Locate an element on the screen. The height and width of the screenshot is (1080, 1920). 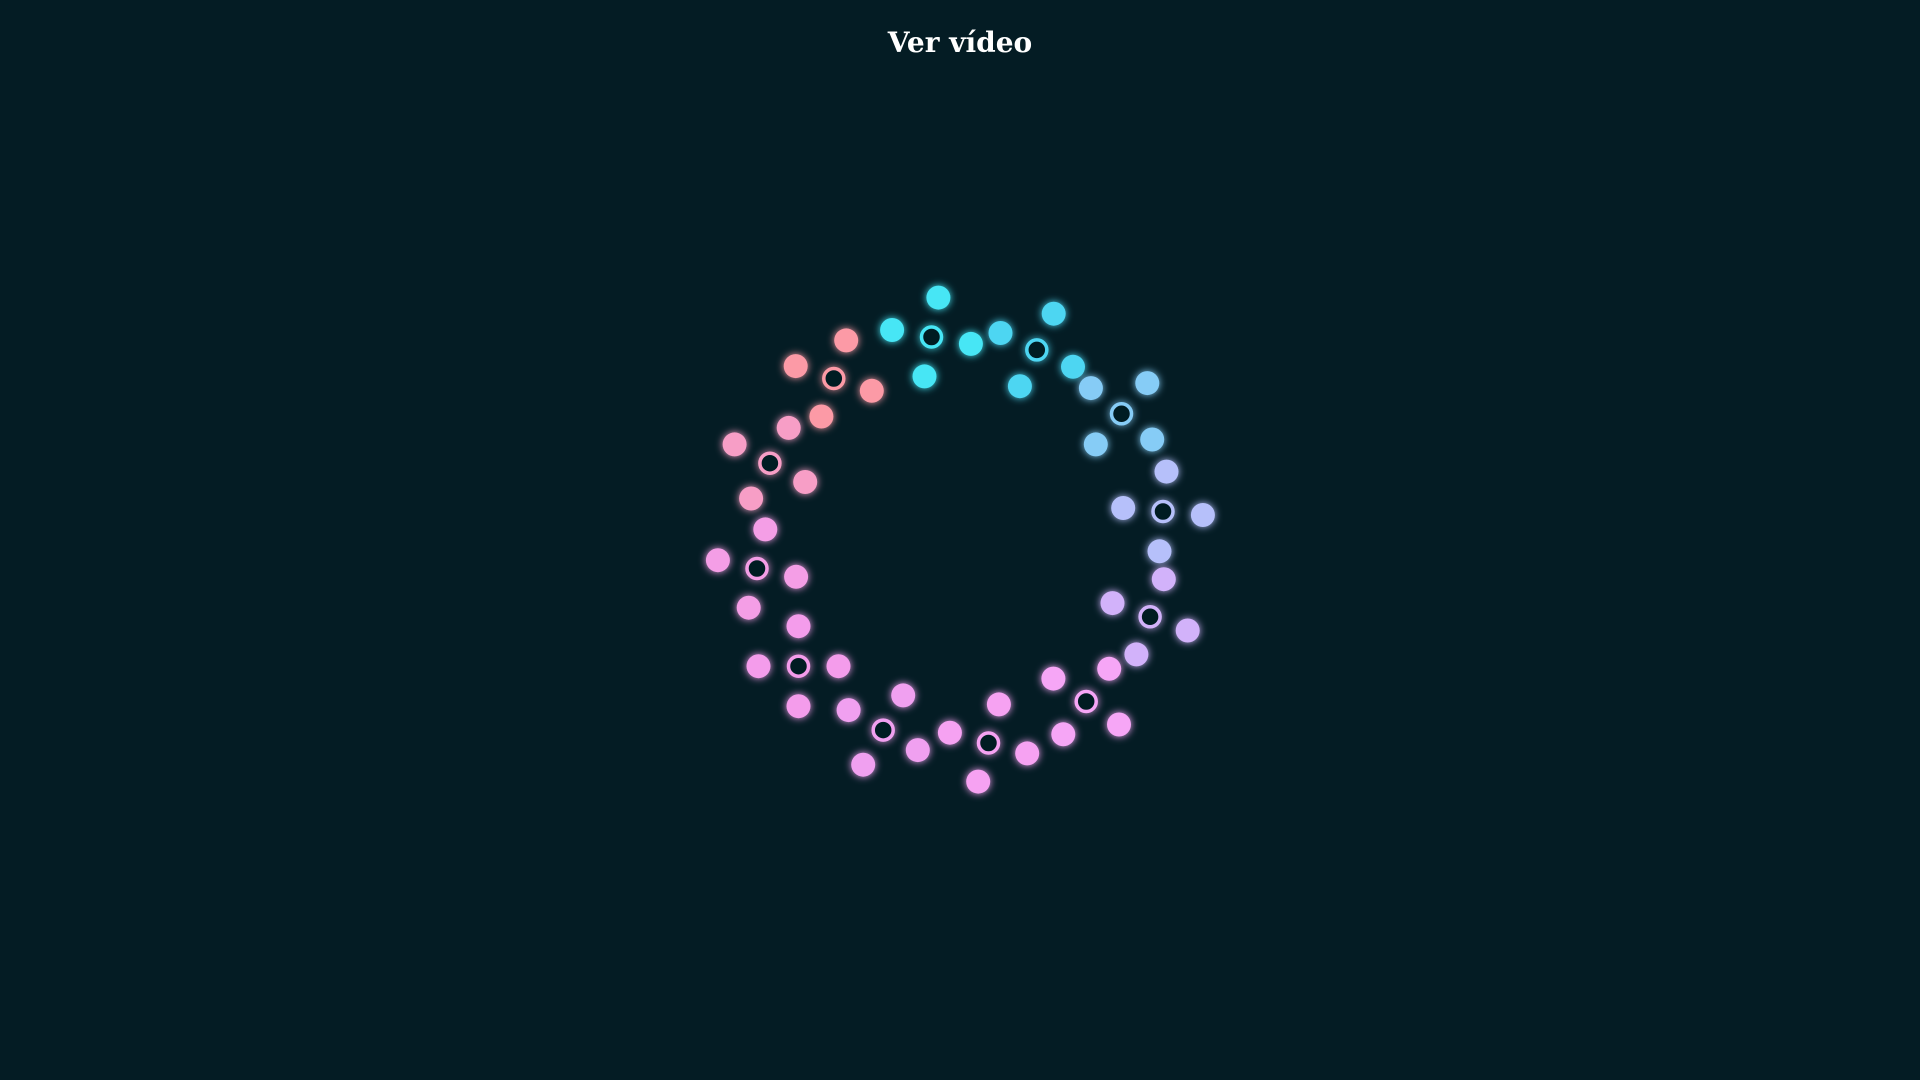
loading-spinner is located at coordinates (960, 539).